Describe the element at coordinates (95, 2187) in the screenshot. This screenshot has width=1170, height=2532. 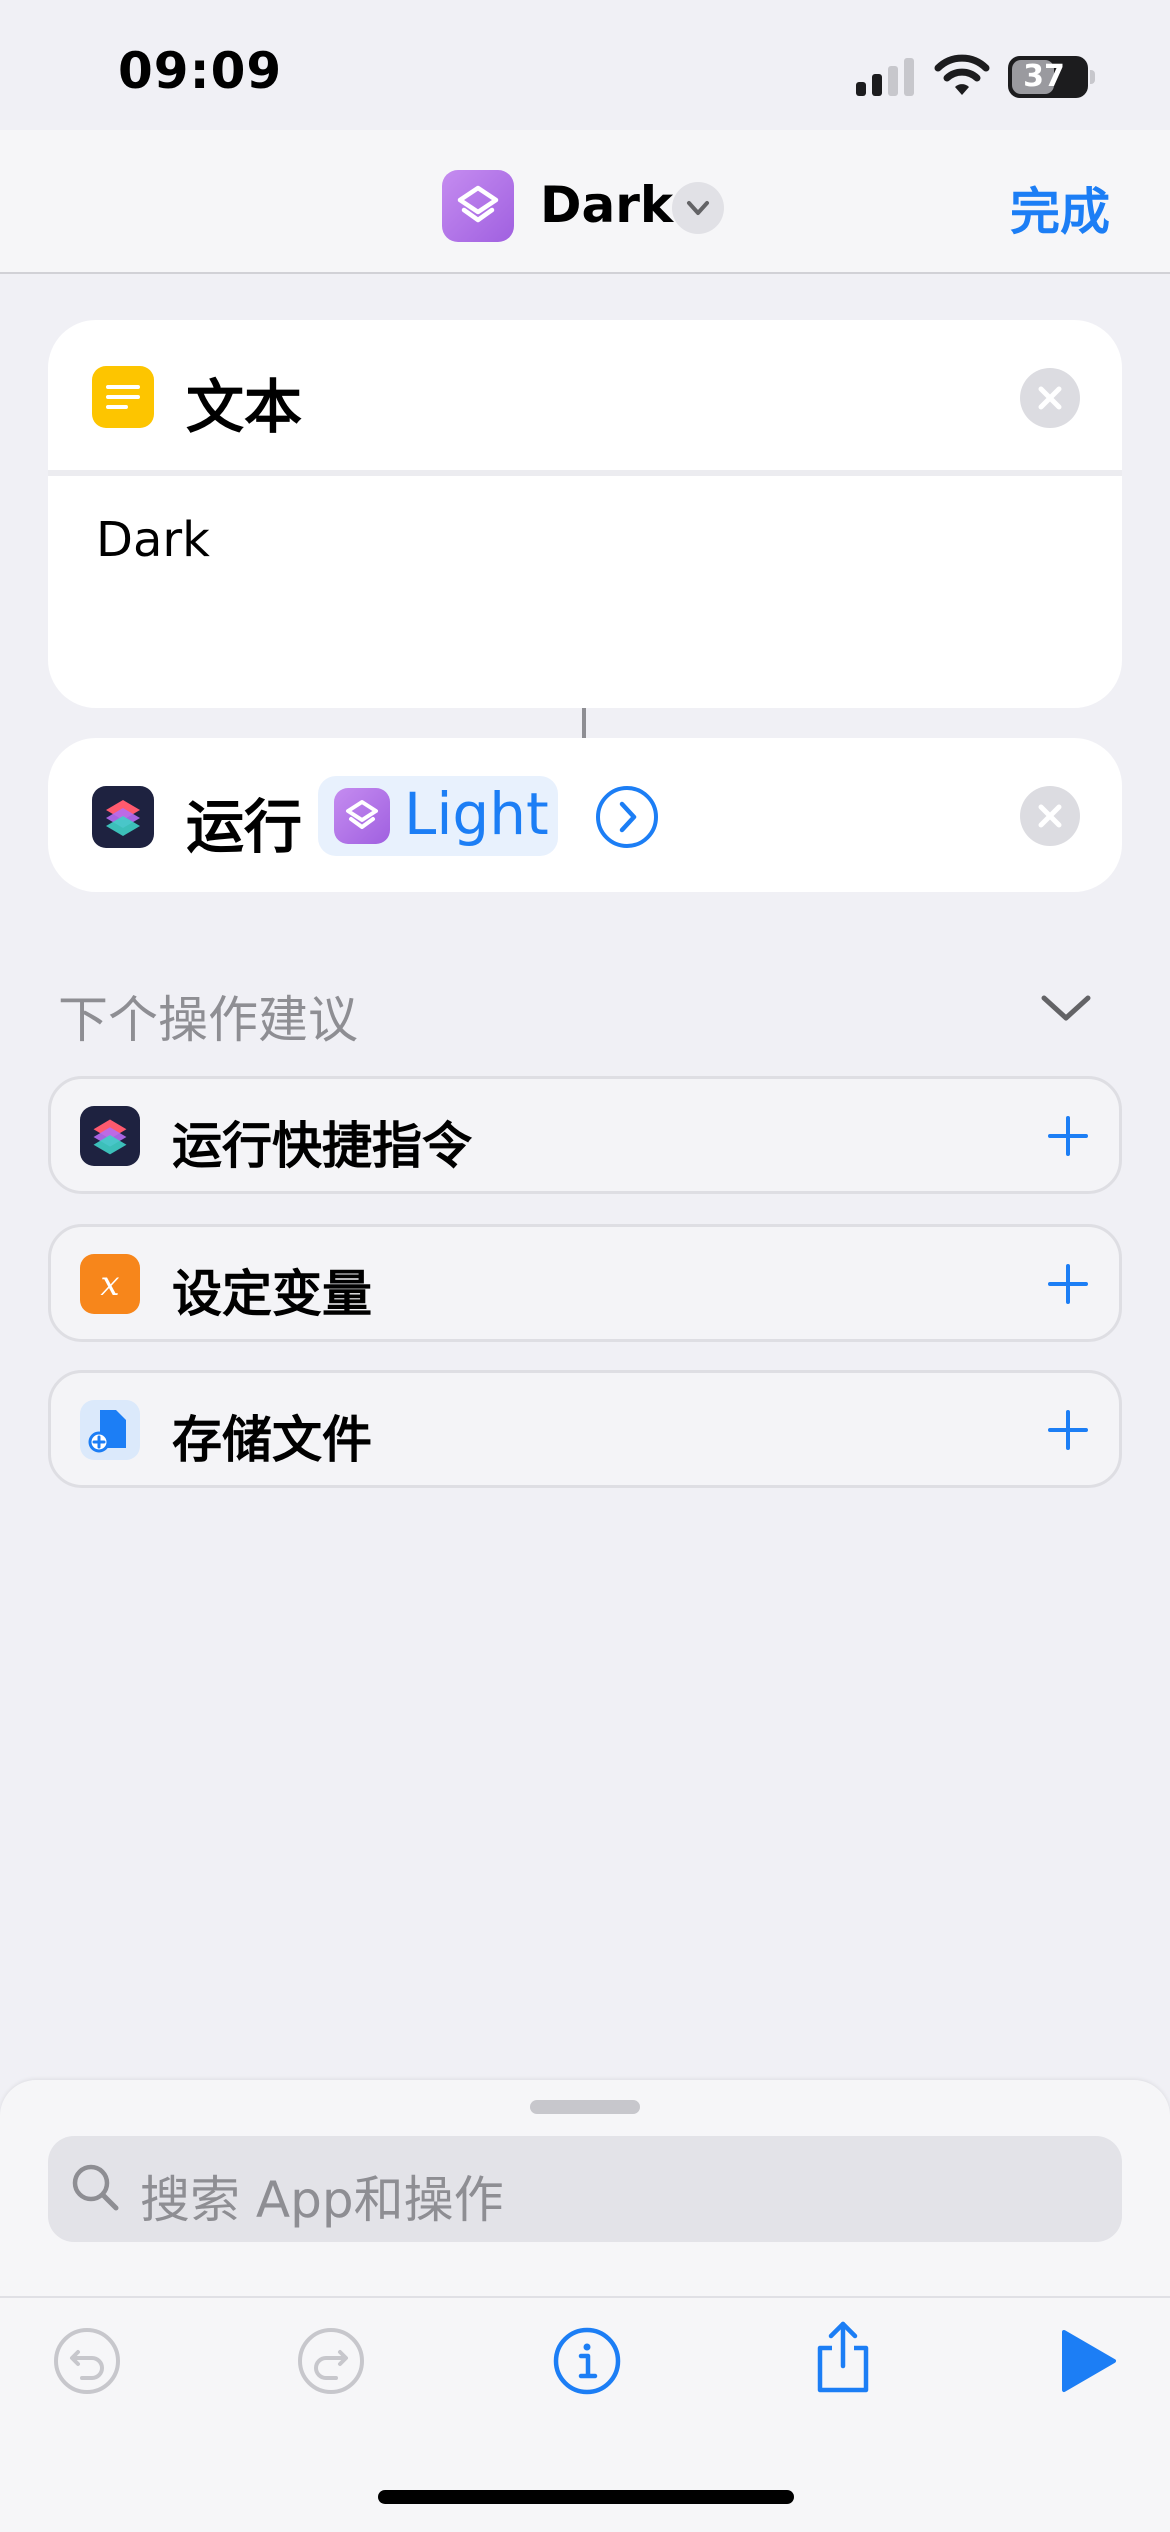
I see `search-icon` at that location.